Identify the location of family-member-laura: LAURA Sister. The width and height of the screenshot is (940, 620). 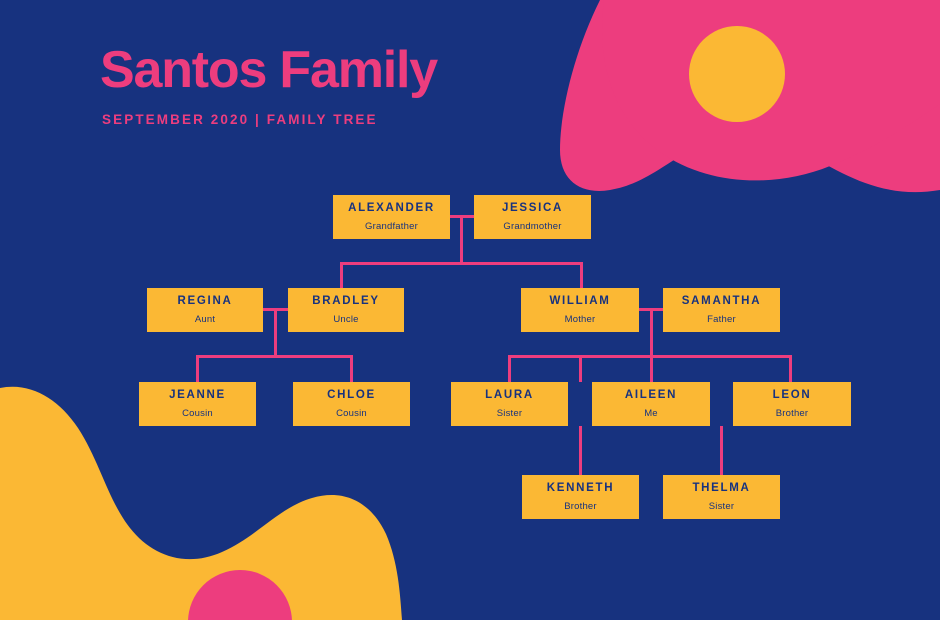
(509, 404).